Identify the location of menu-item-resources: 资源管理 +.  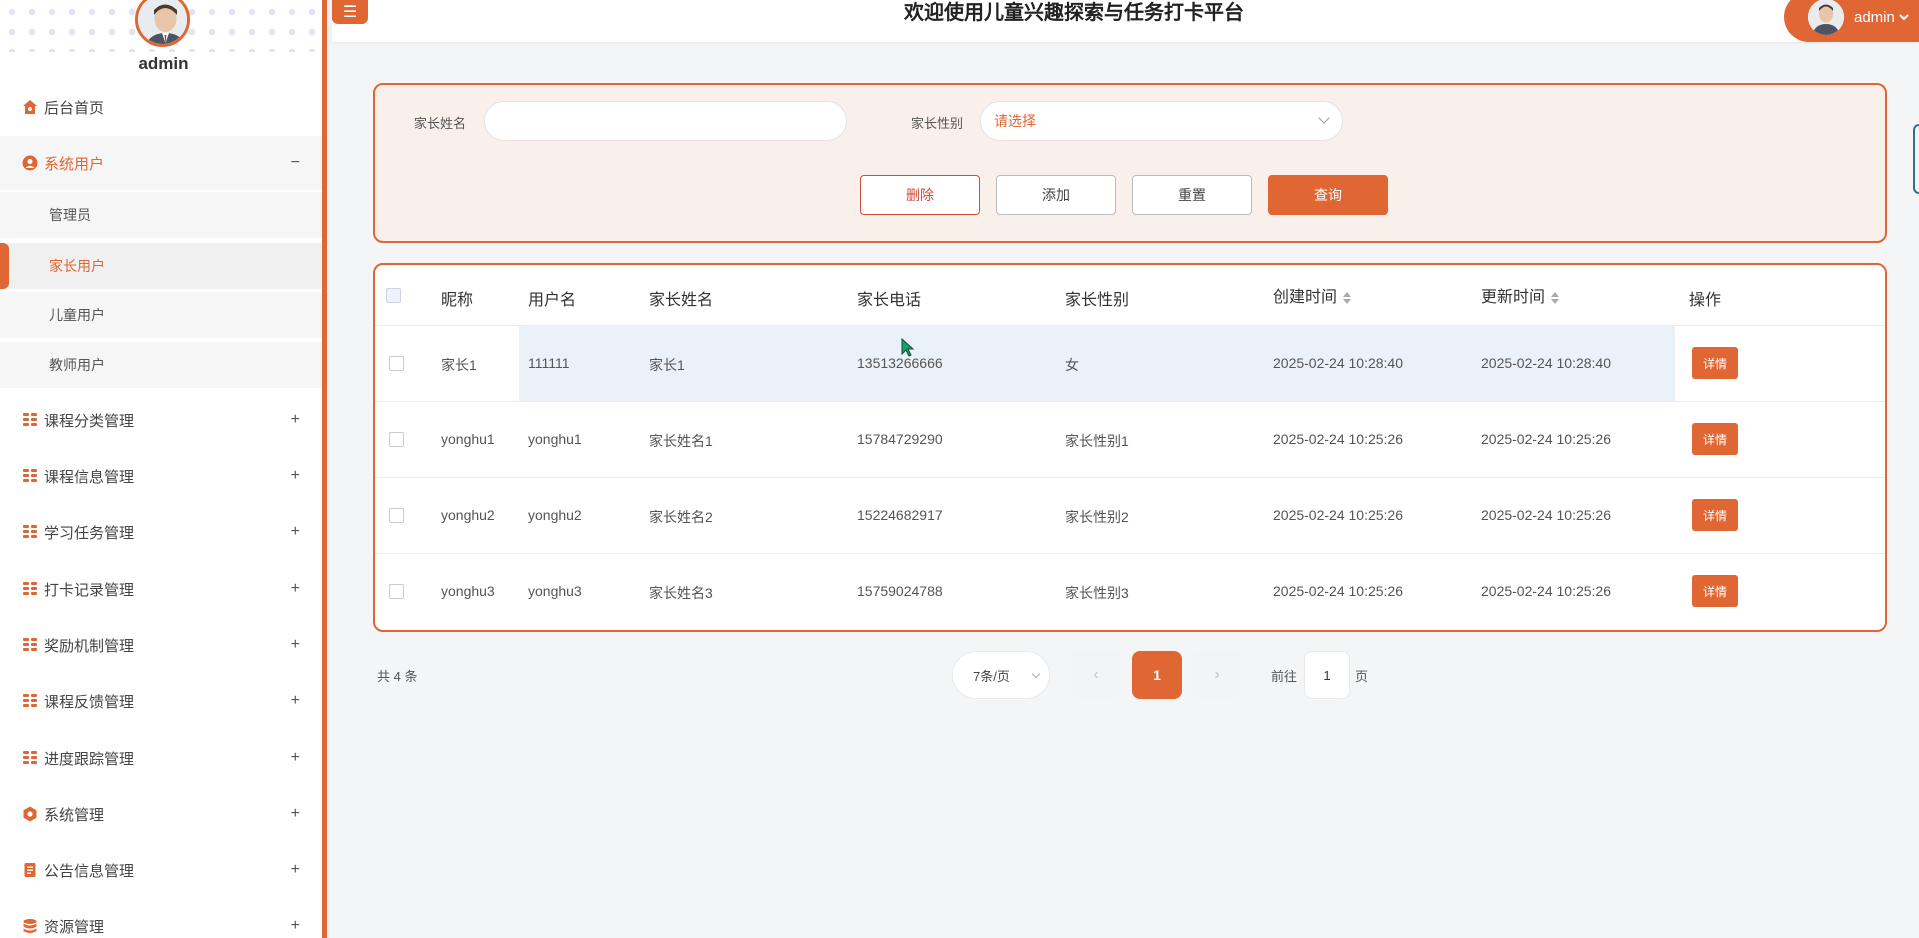
(161, 918).